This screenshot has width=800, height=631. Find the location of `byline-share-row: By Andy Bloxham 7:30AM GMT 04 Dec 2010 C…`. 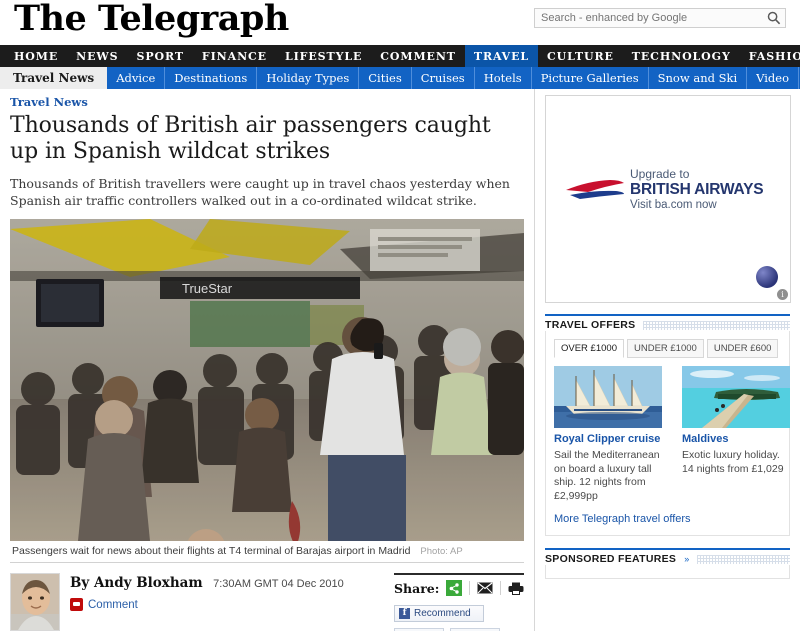

byline-share-row: By Andy Bloxham 7:30AM GMT 04 Dec 2010 C… is located at coordinates (267, 602).